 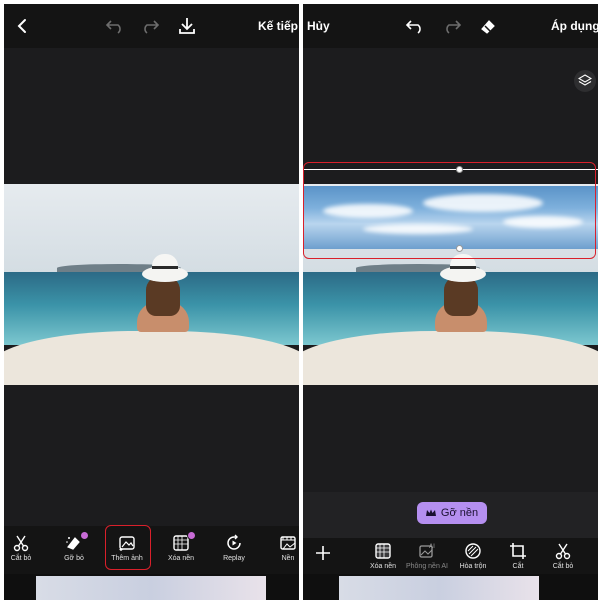 I want to click on tool-add-layer, so click(x=323, y=553).